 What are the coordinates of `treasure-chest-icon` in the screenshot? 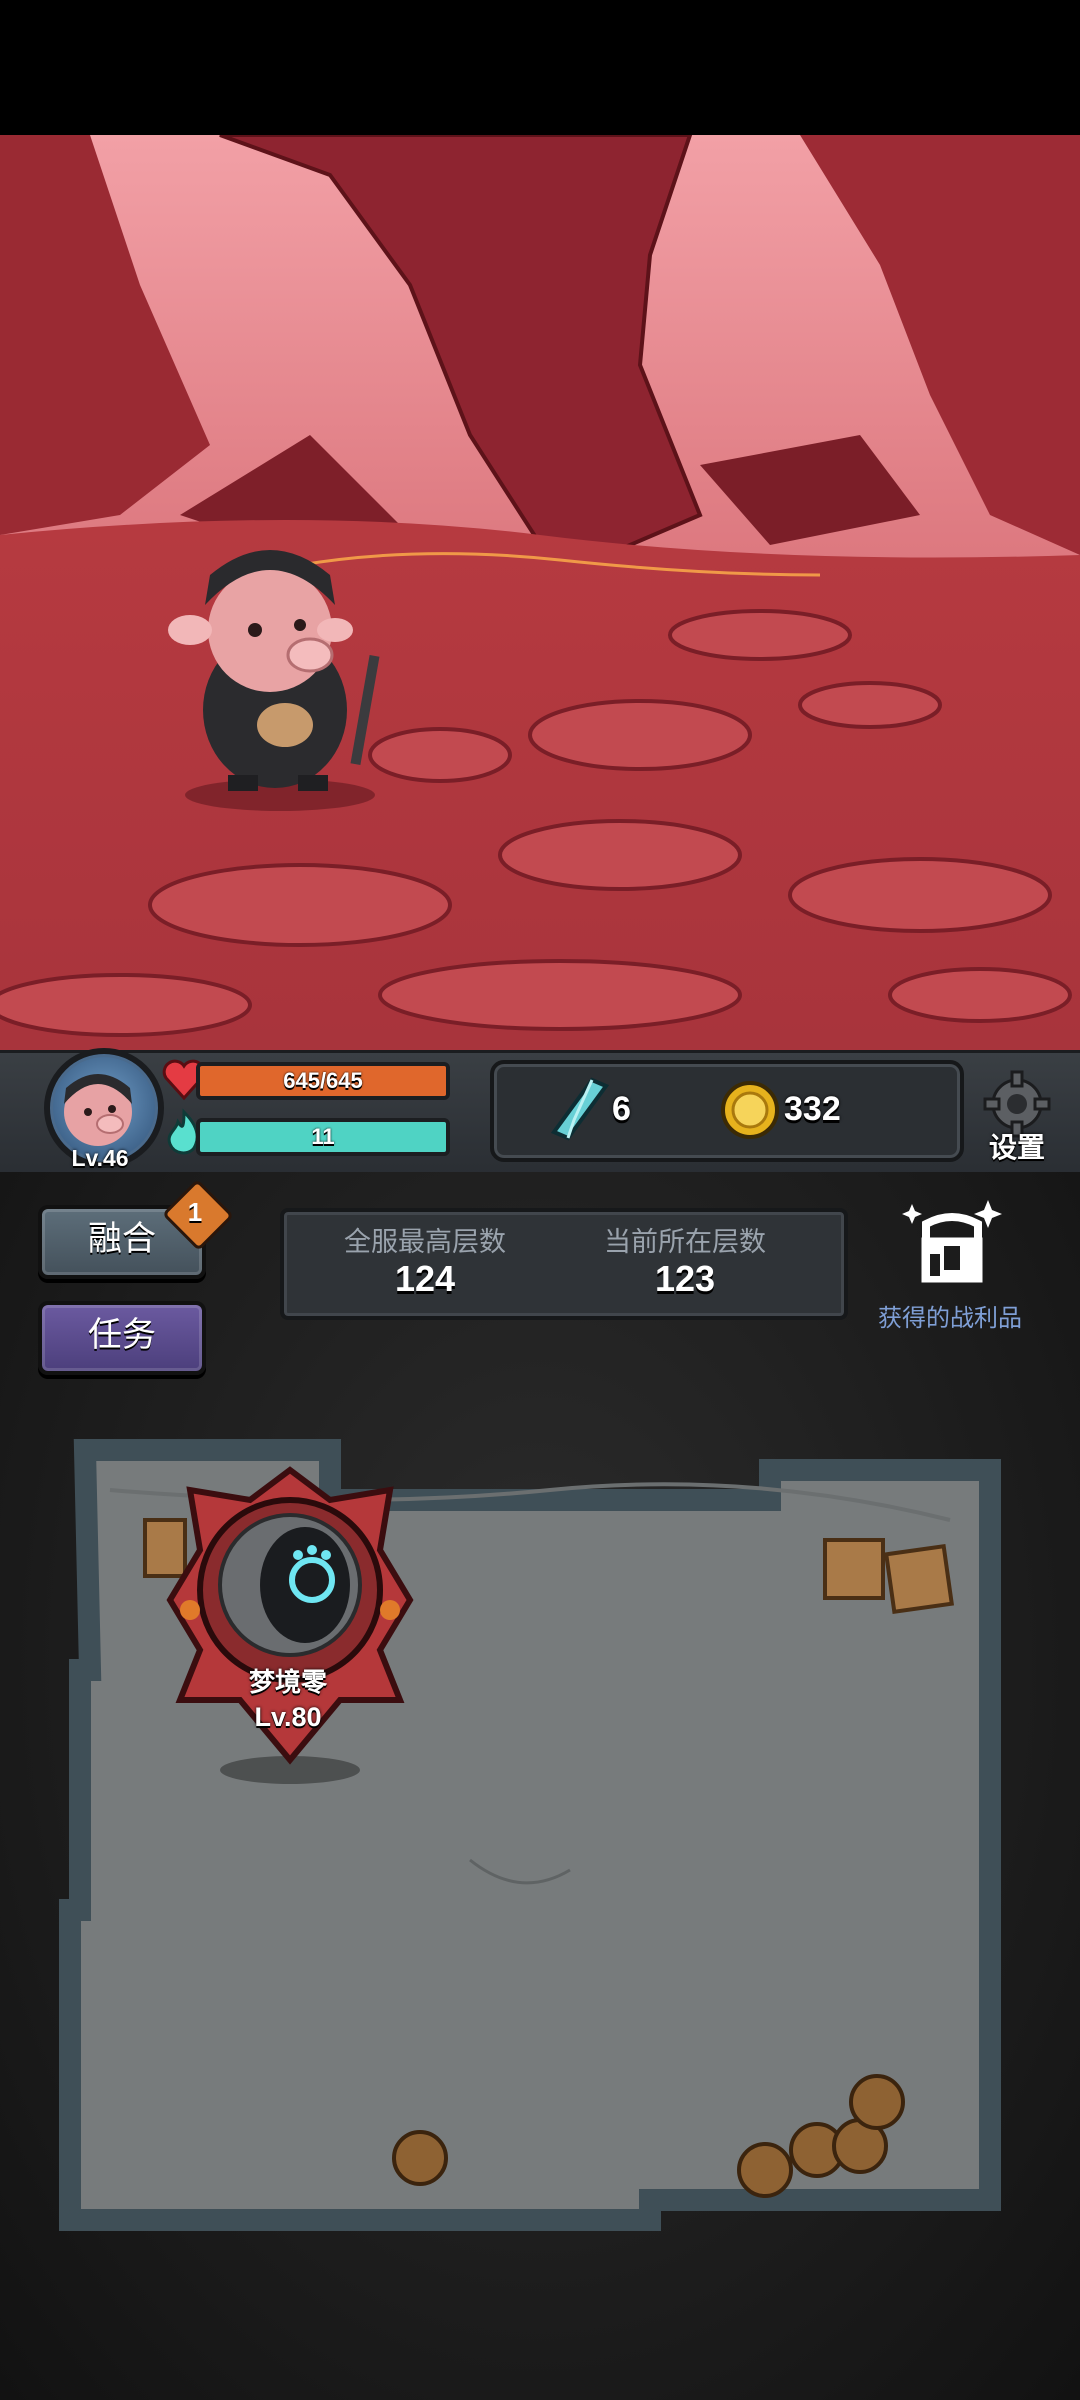 It's located at (952, 1242).